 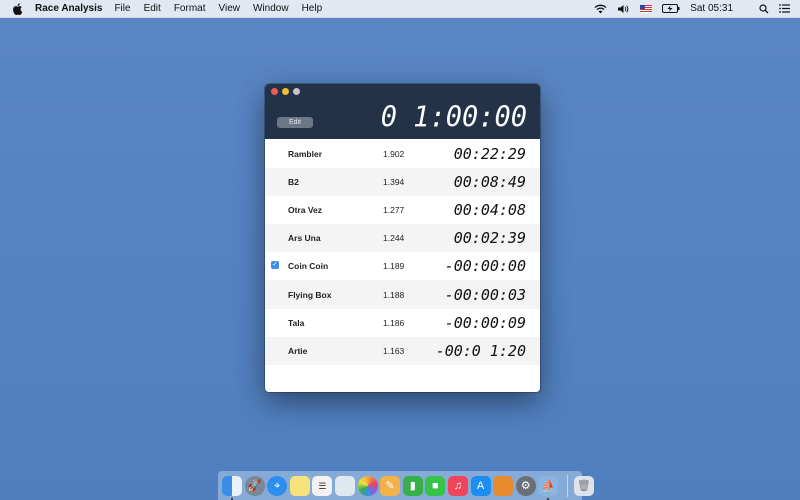 I want to click on apple-menu-icon, so click(x=17, y=8).